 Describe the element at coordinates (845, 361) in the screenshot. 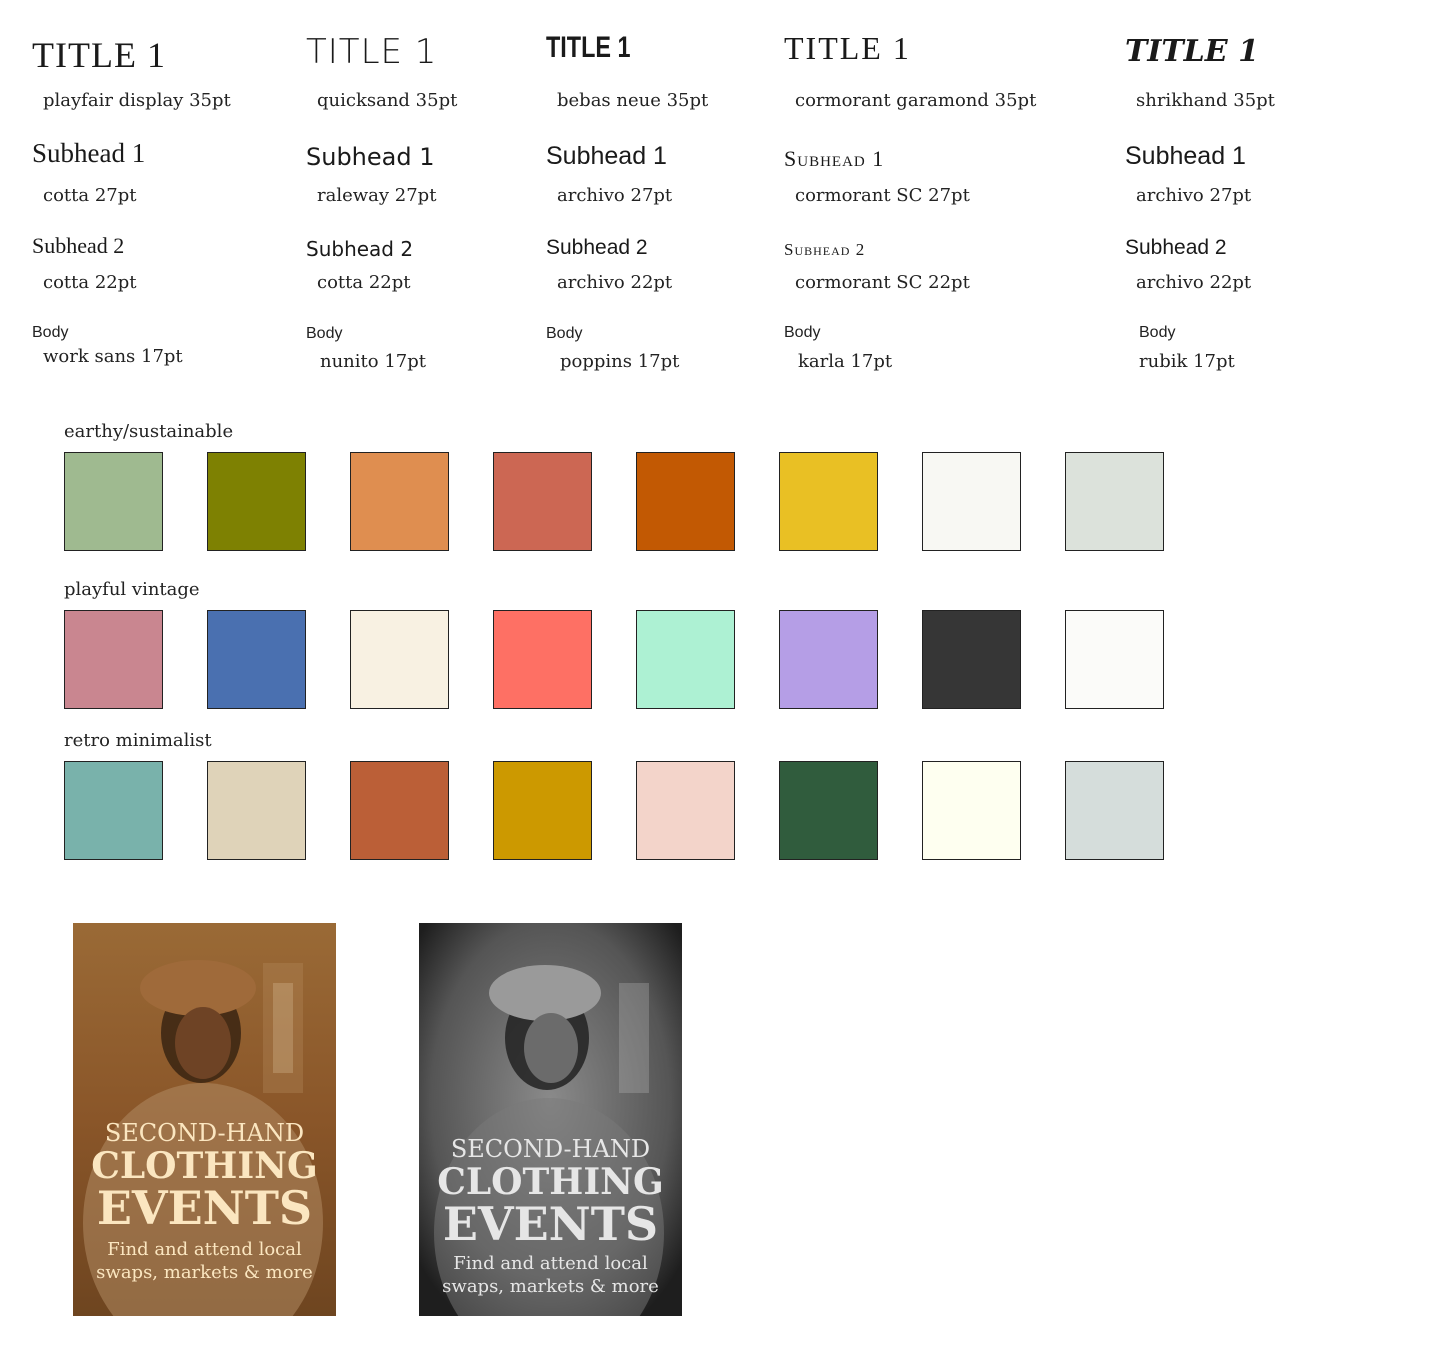

I see `body-font-label: karla 17pt` at that location.